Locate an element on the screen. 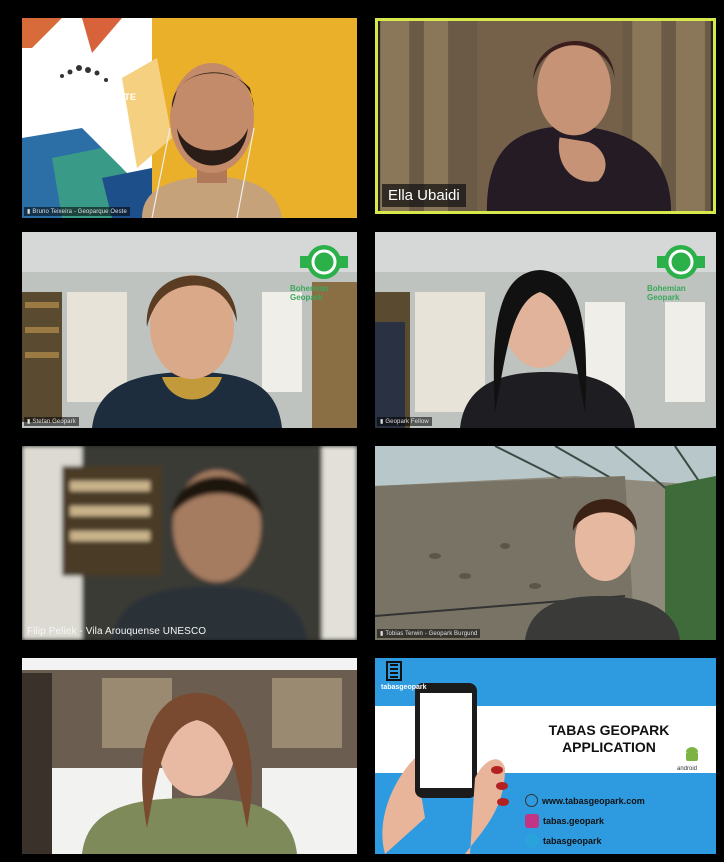 Image resolution: width=724 pixels, height=862 pixels. video-tile-5: Filip Peliek - Vila Arouquense UNESCO is located at coordinates (189, 543).